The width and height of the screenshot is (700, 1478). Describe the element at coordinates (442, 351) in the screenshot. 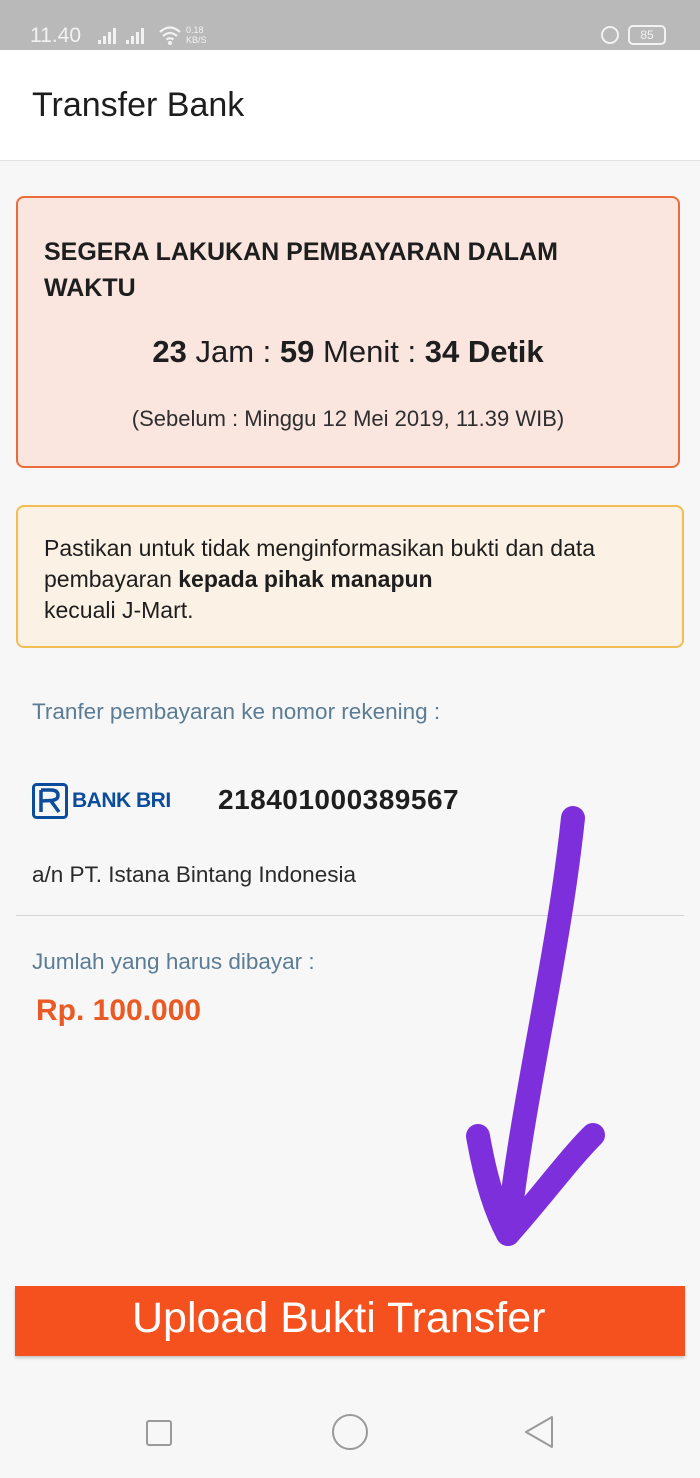

I see `countdown-seconds: 34` at that location.